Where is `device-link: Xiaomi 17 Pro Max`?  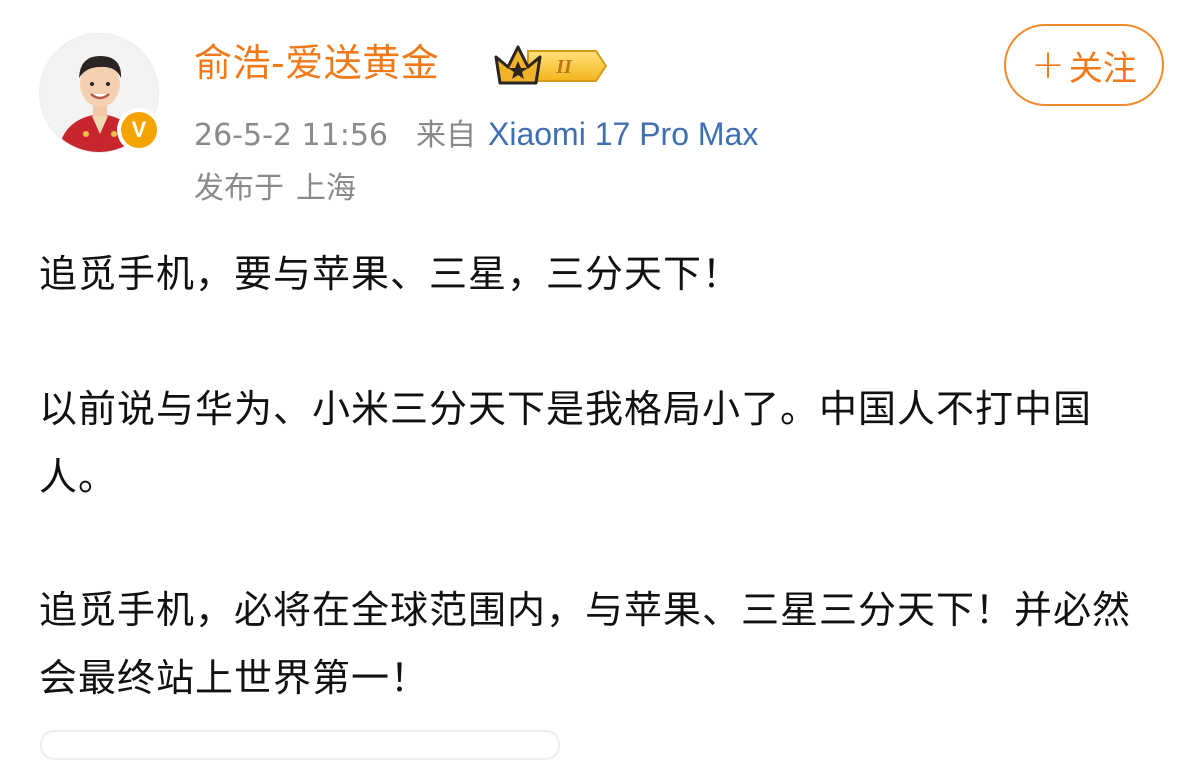
device-link: Xiaomi 17 Pro Max is located at coordinates (623, 134).